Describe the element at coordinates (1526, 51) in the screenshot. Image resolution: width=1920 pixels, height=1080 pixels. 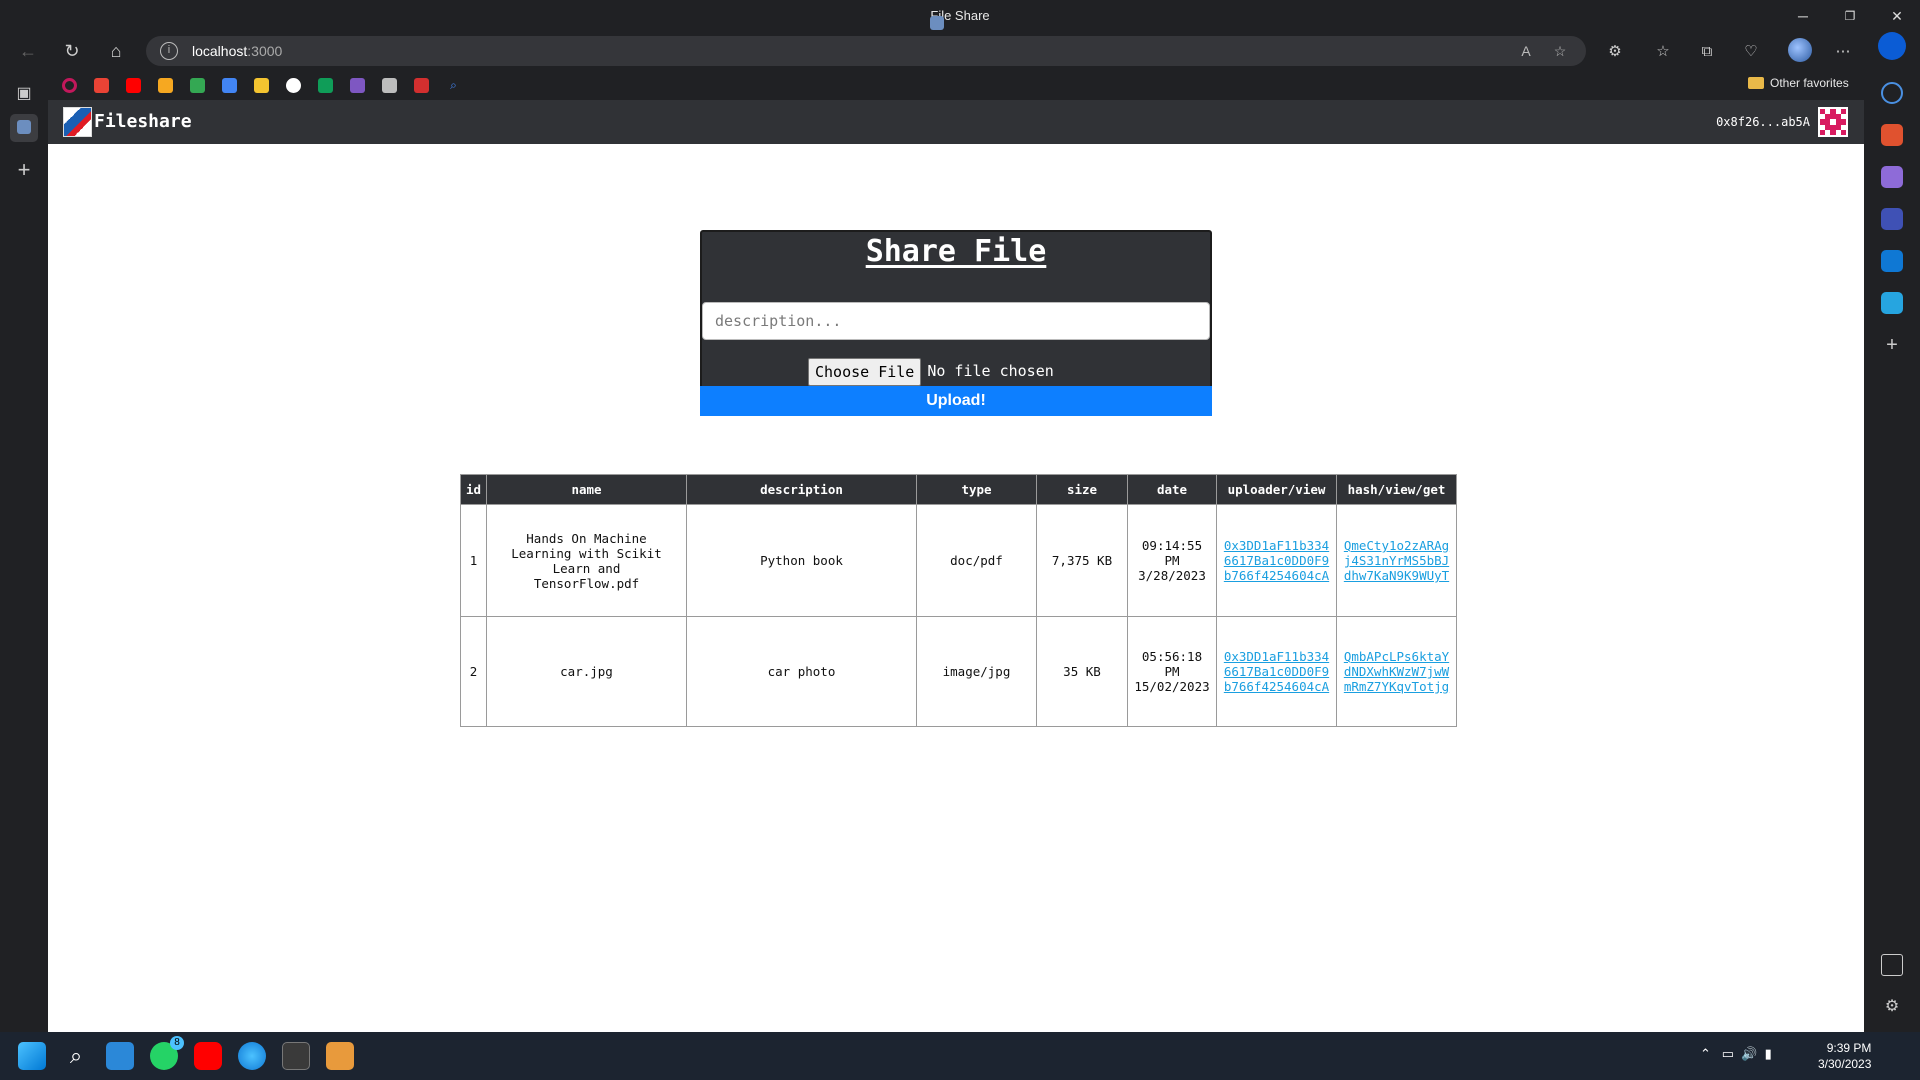
I see `read-aloud-icon: A` at that location.